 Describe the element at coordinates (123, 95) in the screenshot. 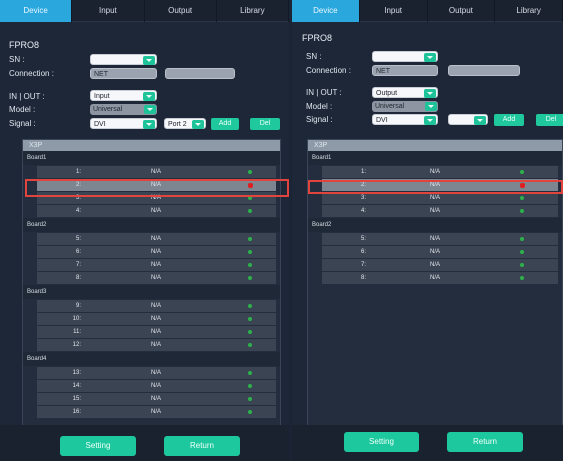

I see `inout-select: Input` at that location.